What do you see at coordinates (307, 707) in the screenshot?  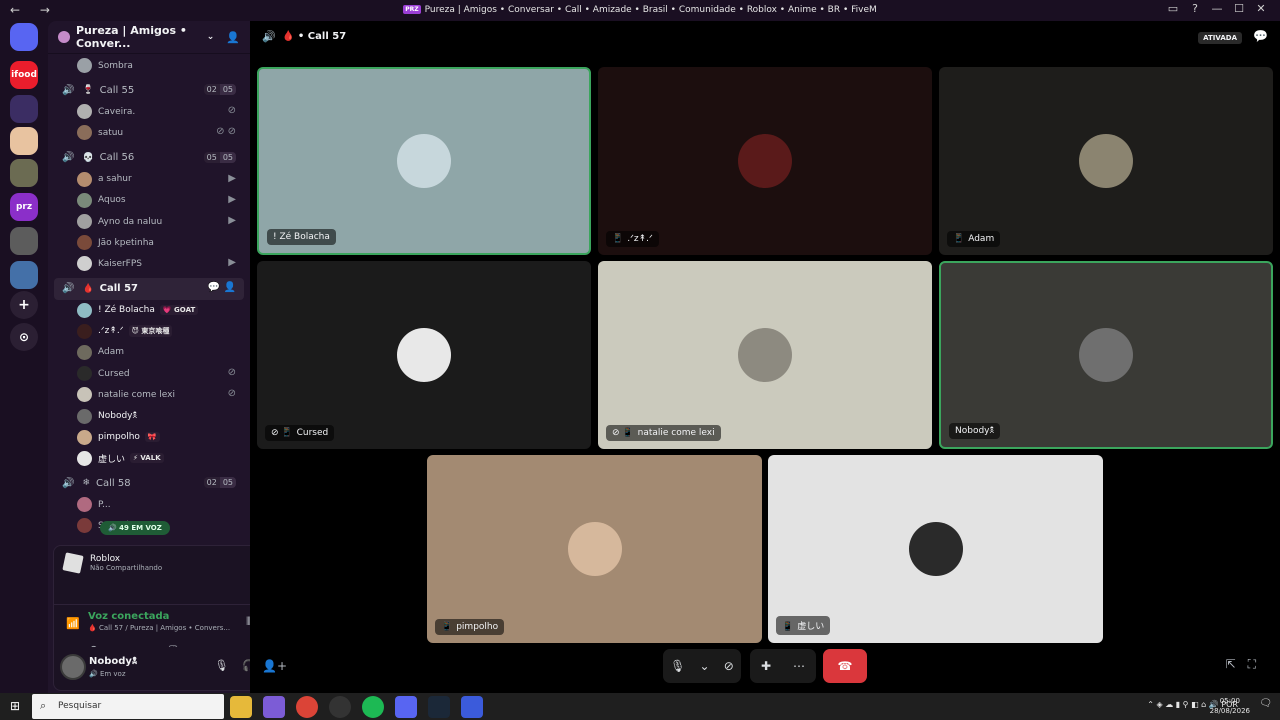 I see `chrome-icon` at bounding box center [307, 707].